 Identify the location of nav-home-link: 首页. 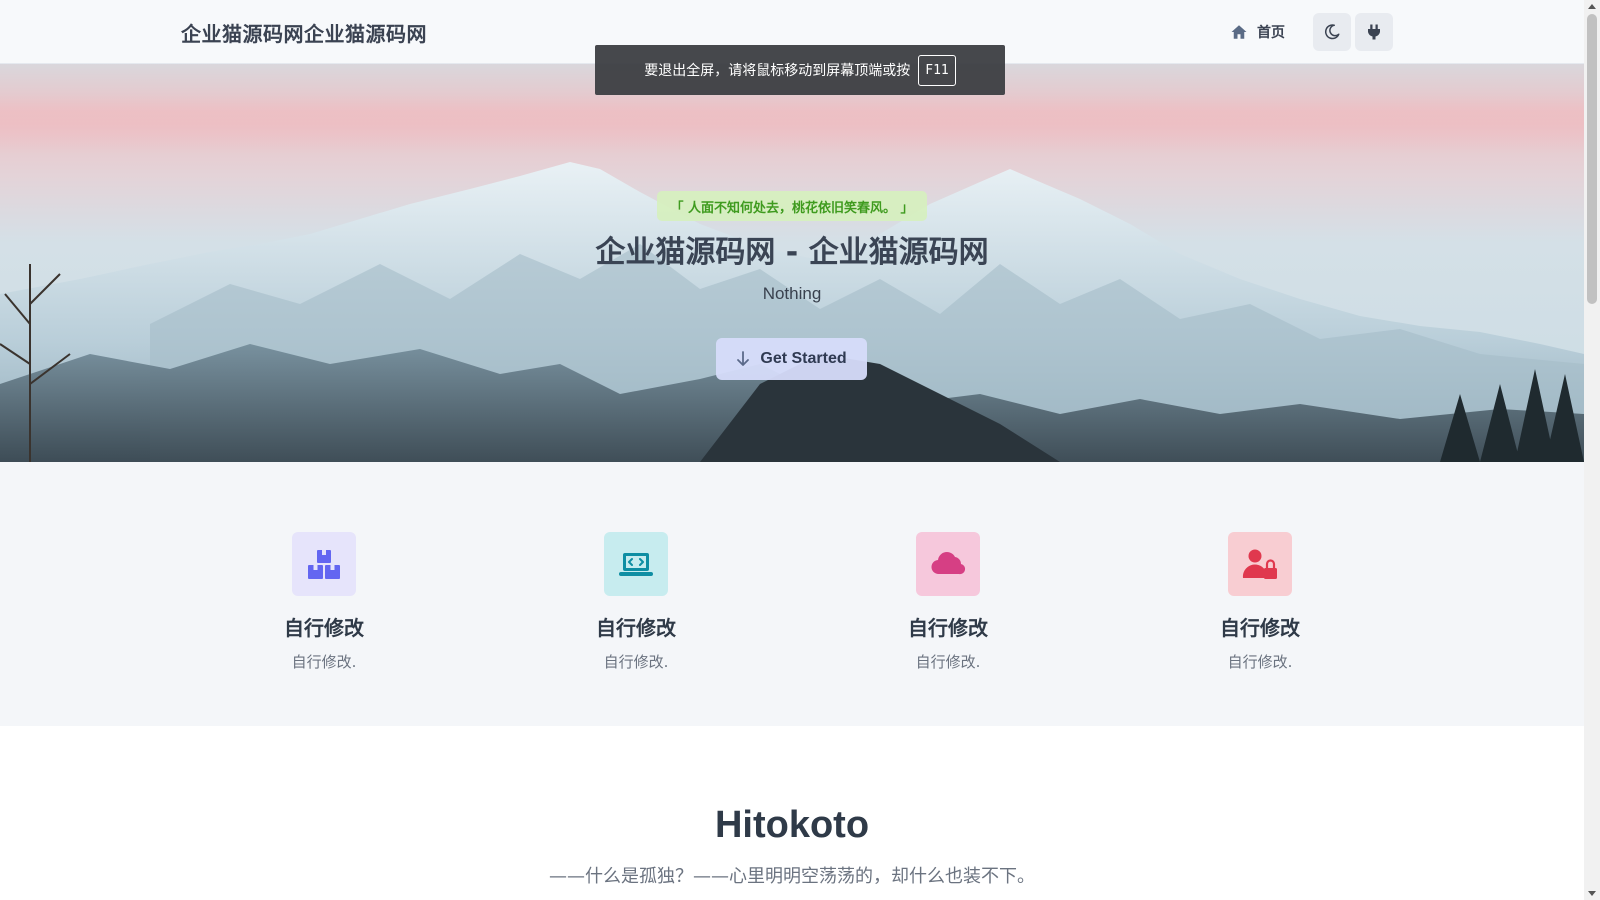
(1257, 32).